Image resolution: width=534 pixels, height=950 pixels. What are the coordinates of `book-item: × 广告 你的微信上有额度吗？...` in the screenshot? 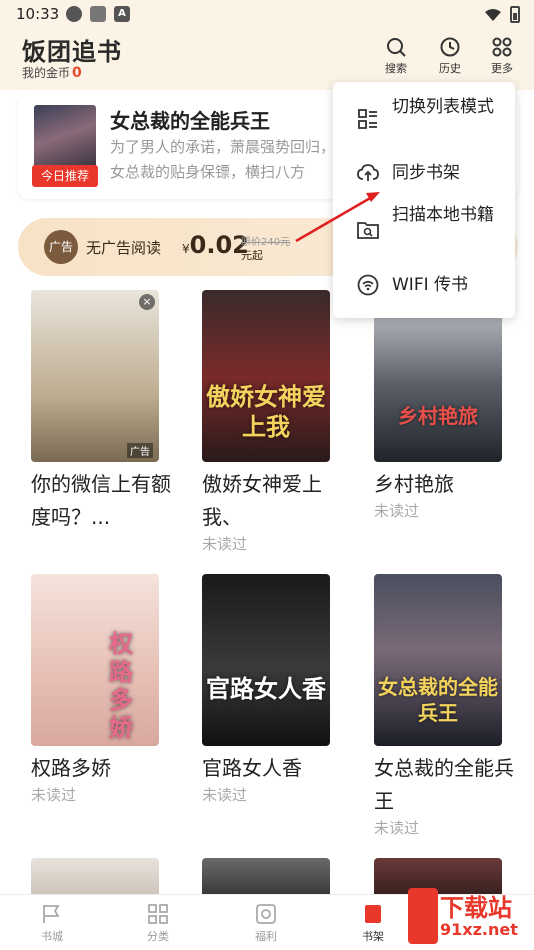 It's located at (101, 412).